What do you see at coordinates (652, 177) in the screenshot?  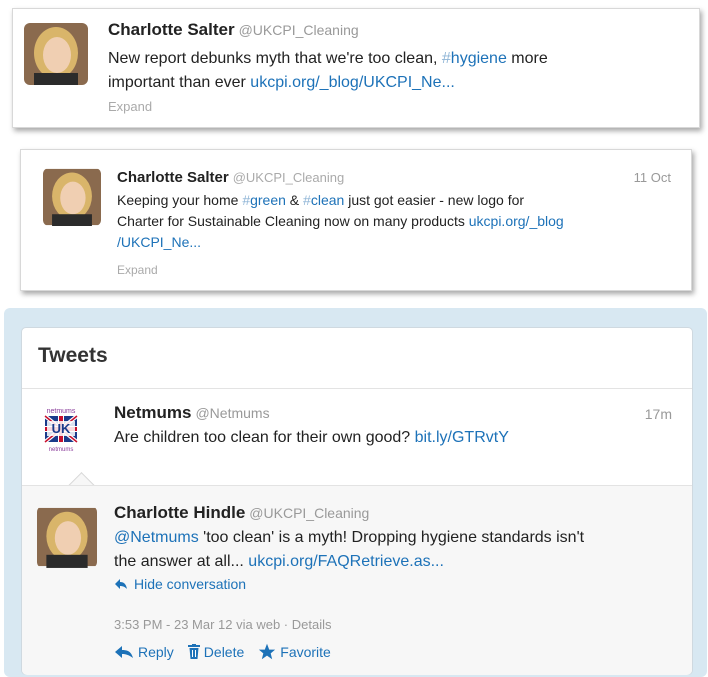 I see `tweet-time: 11 Oct` at bounding box center [652, 177].